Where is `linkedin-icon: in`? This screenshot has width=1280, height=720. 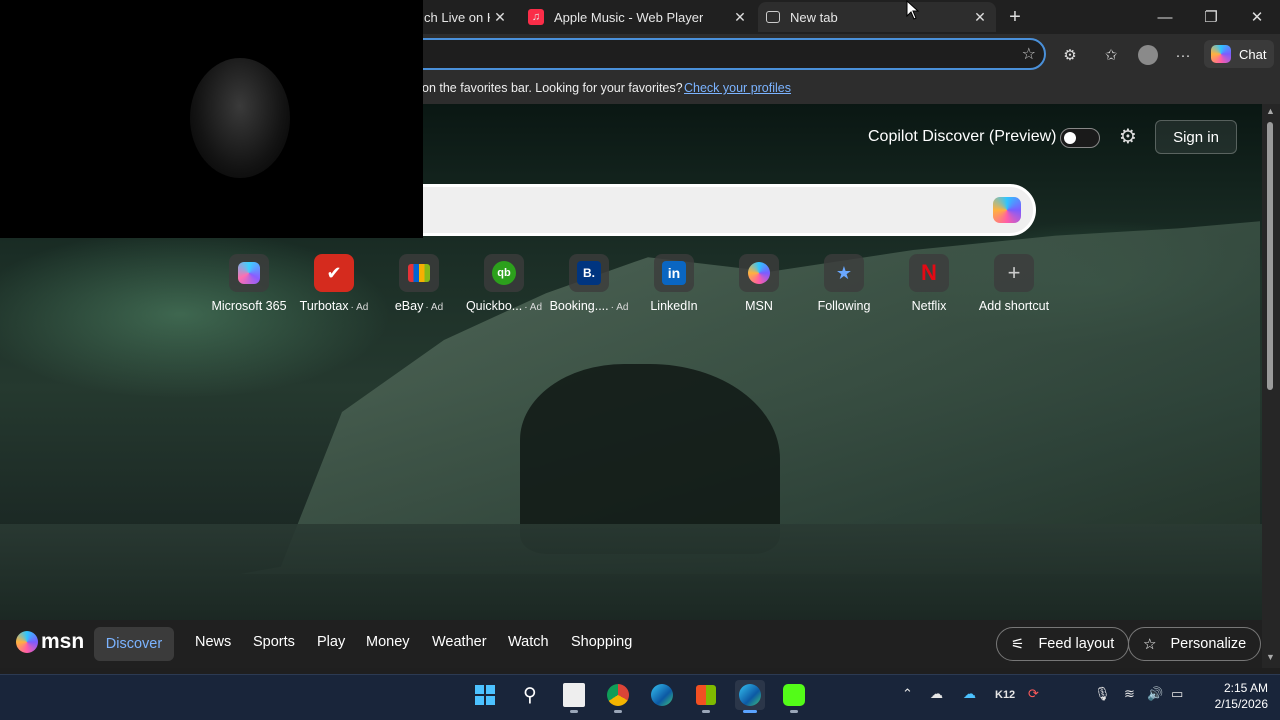 linkedin-icon: in is located at coordinates (674, 273).